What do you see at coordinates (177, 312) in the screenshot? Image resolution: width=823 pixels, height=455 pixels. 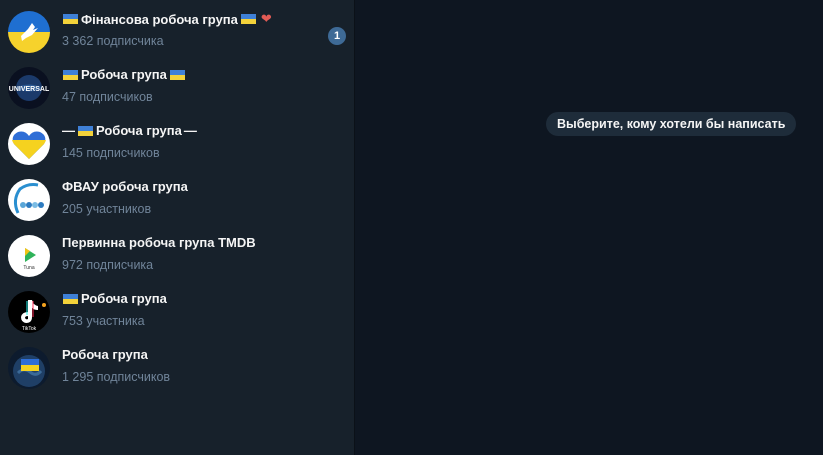 I see `chat-row-working-group-3: TikTok Робоча група 753 участника` at bounding box center [177, 312].